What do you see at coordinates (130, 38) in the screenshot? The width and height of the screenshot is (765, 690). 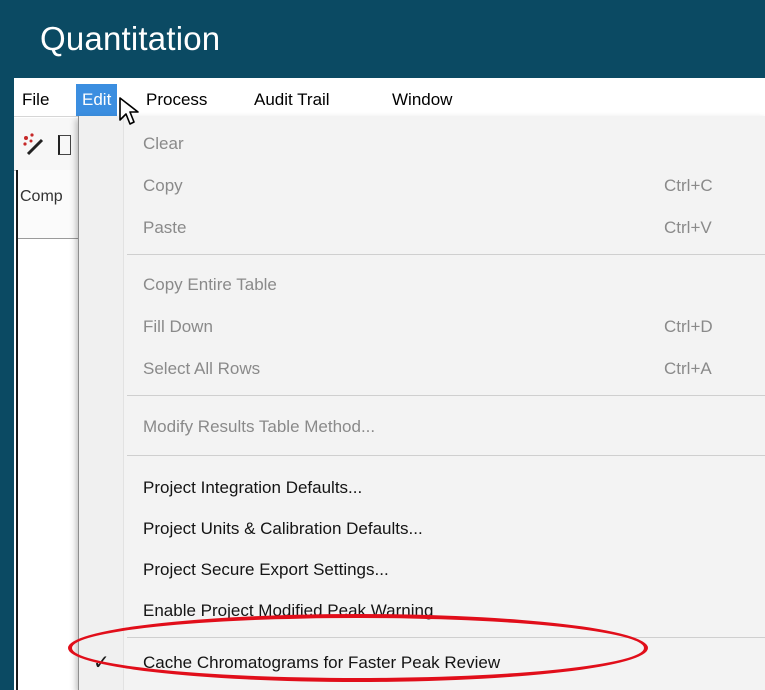 I see `window-title: Quantitation` at bounding box center [130, 38].